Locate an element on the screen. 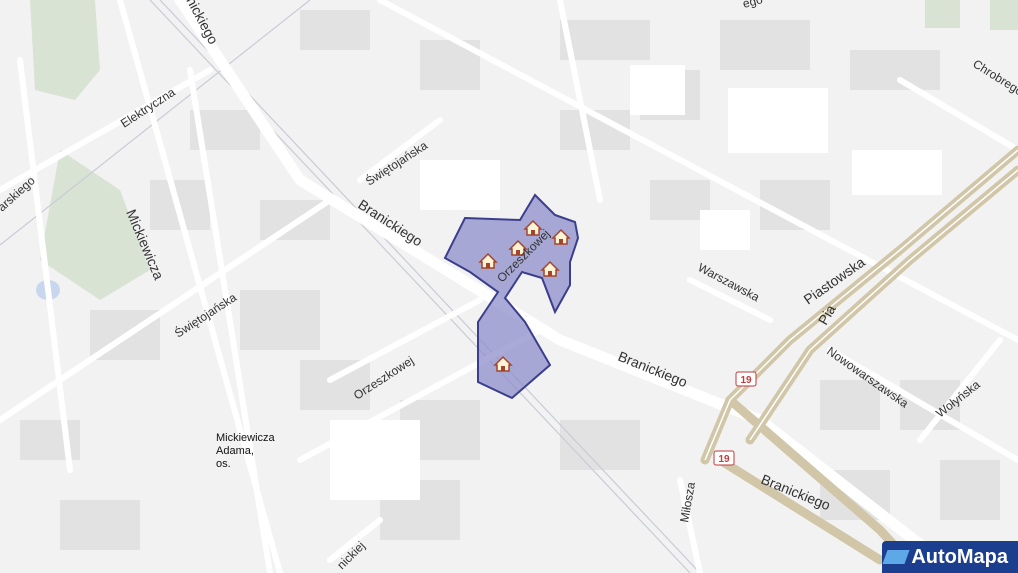  automapa-logo-icon is located at coordinates (896, 557).